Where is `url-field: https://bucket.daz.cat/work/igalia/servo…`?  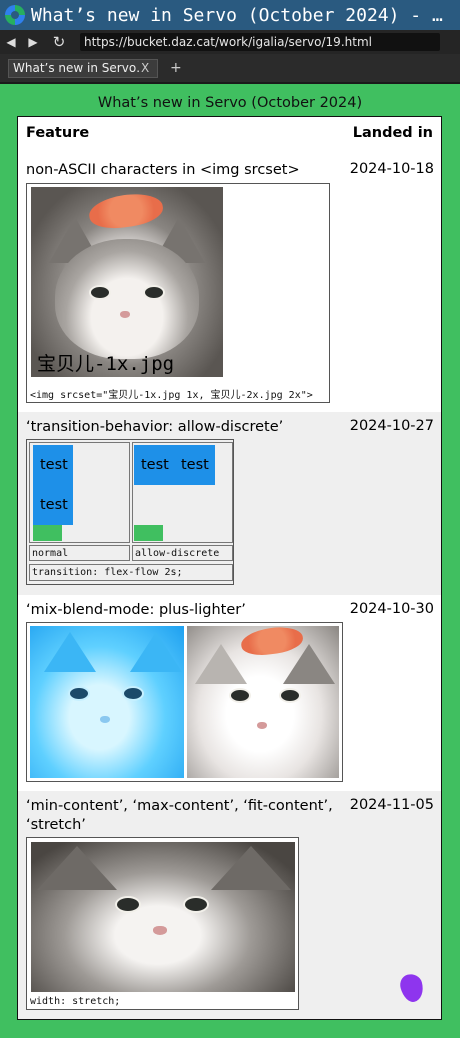 url-field: https://bucket.daz.cat/work/igalia/servo… is located at coordinates (260, 42).